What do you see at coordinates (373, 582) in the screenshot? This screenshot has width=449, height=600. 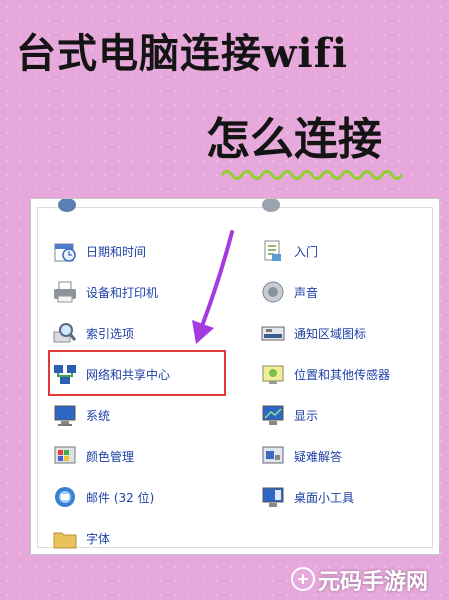 I see `watermark-text: 元码手游网` at bounding box center [373, 582].